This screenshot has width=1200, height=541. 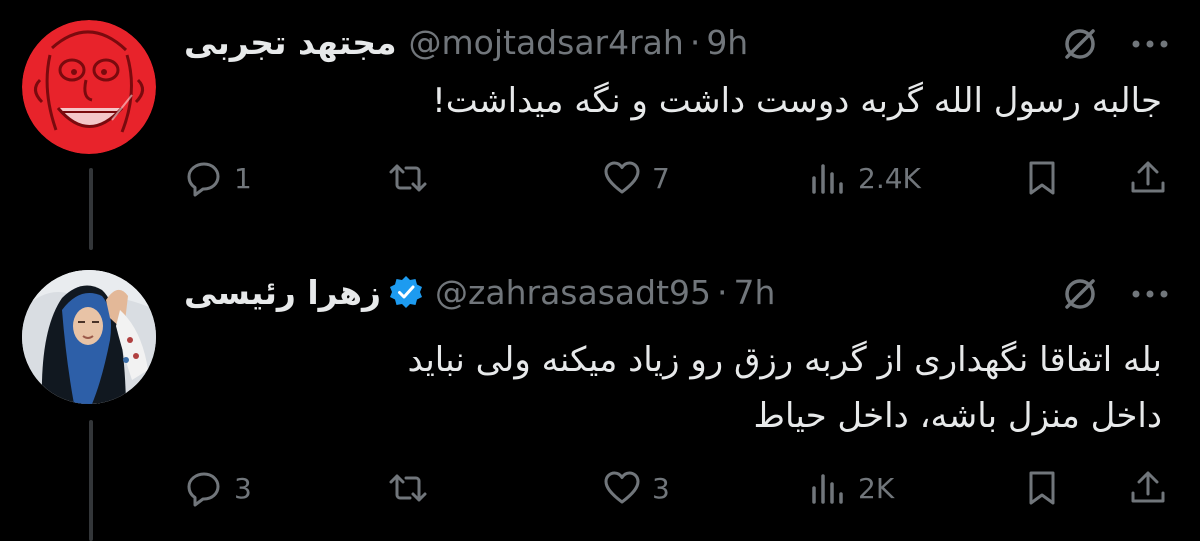 I want to click on timestamp: 7h, so click(x=755, y=292).